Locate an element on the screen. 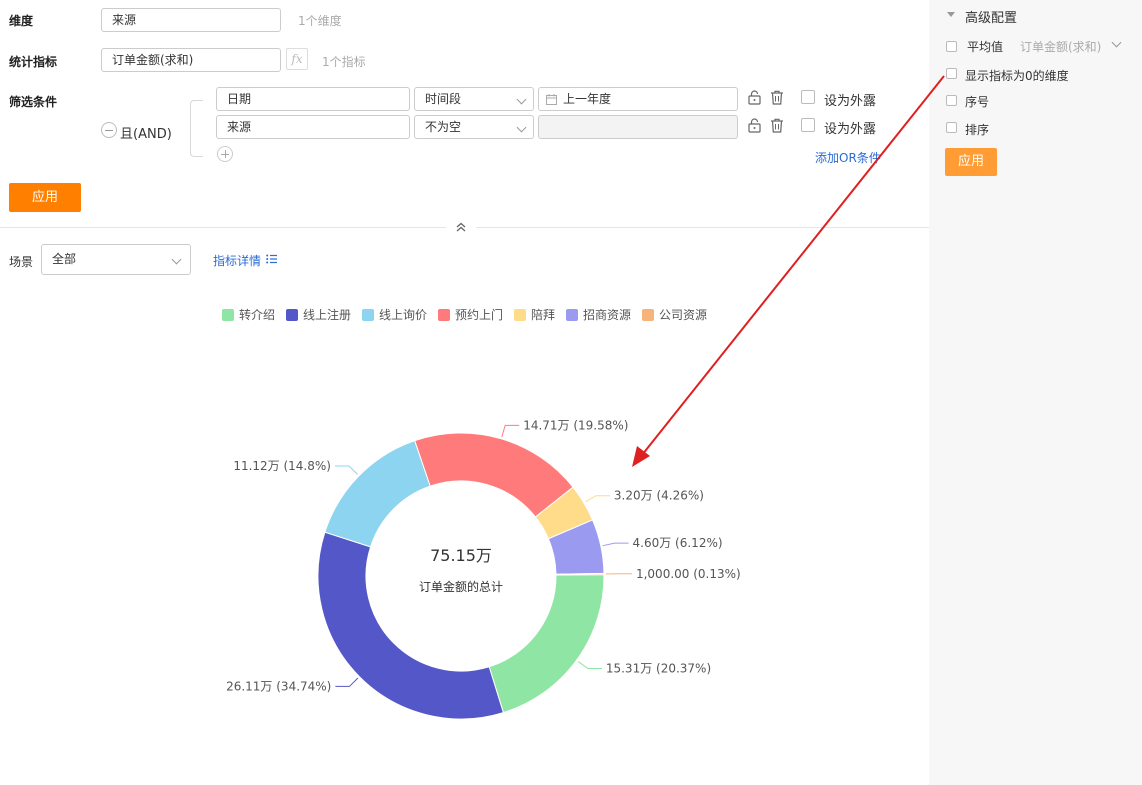 The image size is (1142, 785). average-label: 平均值 is located at coordinates (985, 47).